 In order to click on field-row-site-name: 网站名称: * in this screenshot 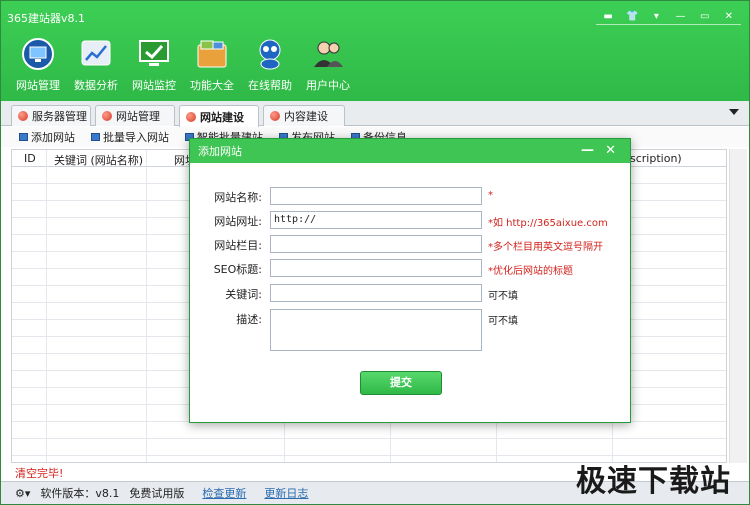, I will do `click(410, 196)`.